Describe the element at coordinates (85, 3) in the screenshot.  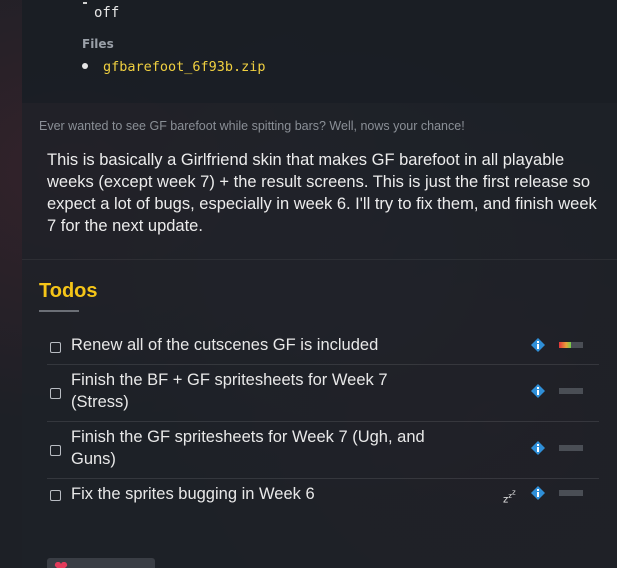
I see `list-dash` at that location.